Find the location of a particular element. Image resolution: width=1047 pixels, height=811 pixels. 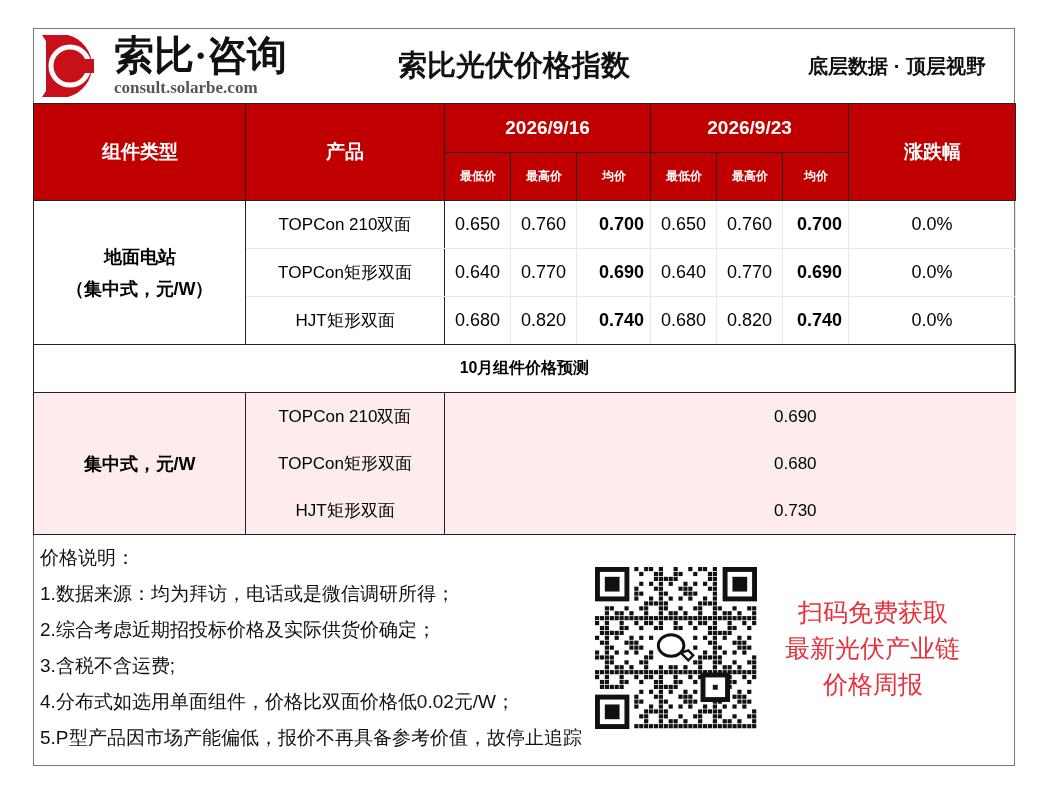

note-text: 3.含税不含运费; is located at coordinates (108, 666).